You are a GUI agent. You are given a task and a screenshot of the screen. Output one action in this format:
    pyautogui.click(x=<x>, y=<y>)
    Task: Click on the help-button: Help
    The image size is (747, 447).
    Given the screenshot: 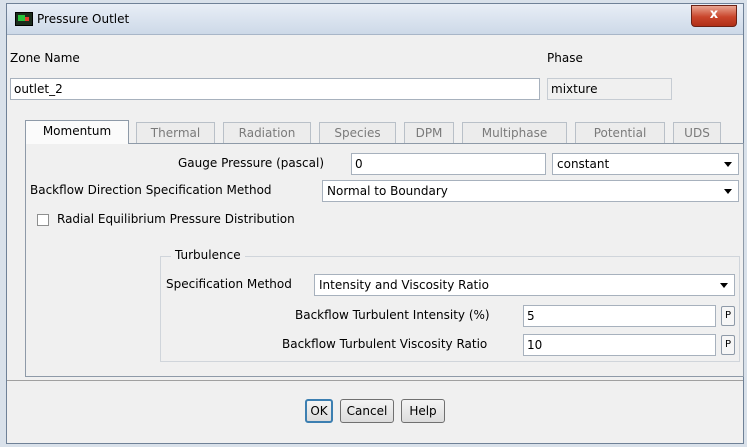 What is the action you would take?
    pyautogui.click(x=423, y=411)
    